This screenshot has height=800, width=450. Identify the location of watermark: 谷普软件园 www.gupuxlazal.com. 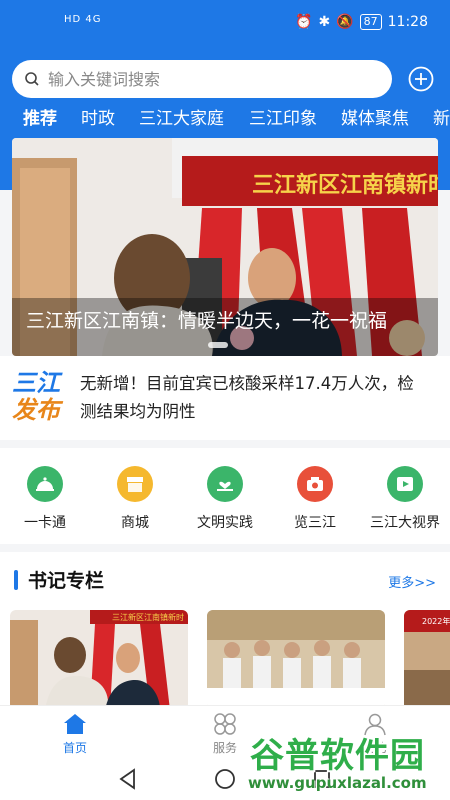
(346, 761).